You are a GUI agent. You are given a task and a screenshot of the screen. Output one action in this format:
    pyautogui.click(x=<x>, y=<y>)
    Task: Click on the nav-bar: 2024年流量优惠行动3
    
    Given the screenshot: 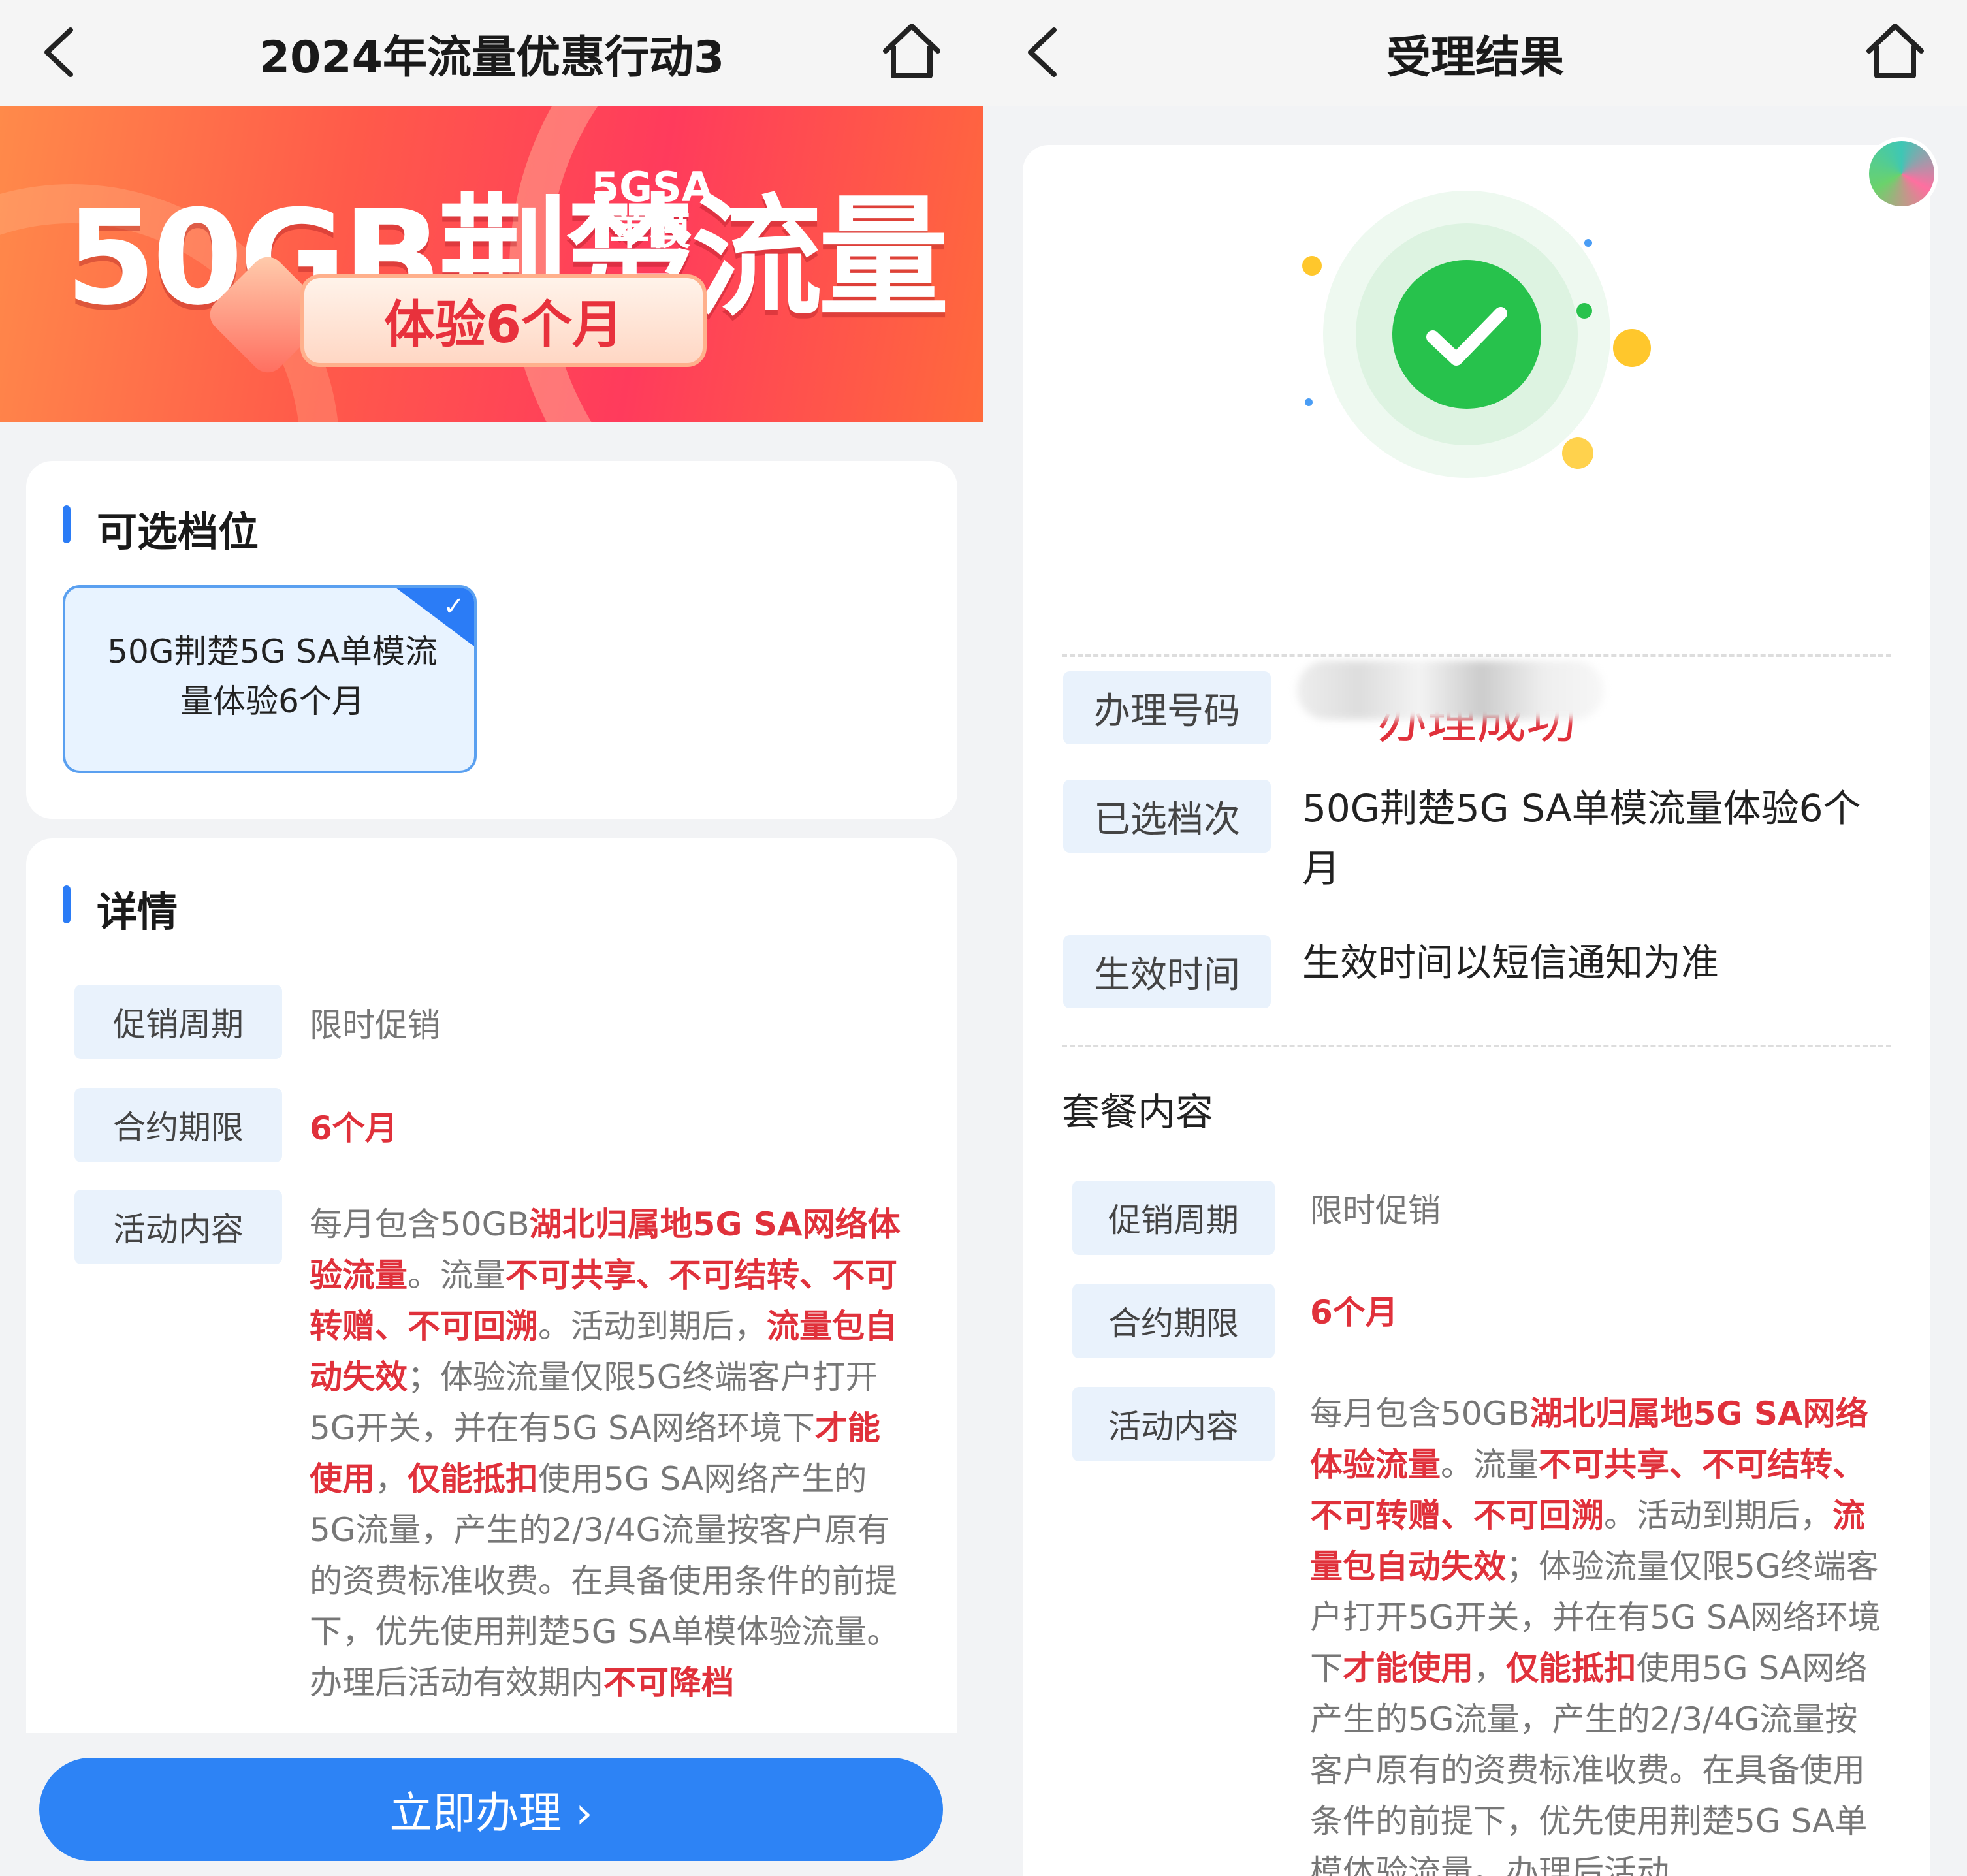 What is the action you would take?
    pyautogui.click(x=492, y=53)
    